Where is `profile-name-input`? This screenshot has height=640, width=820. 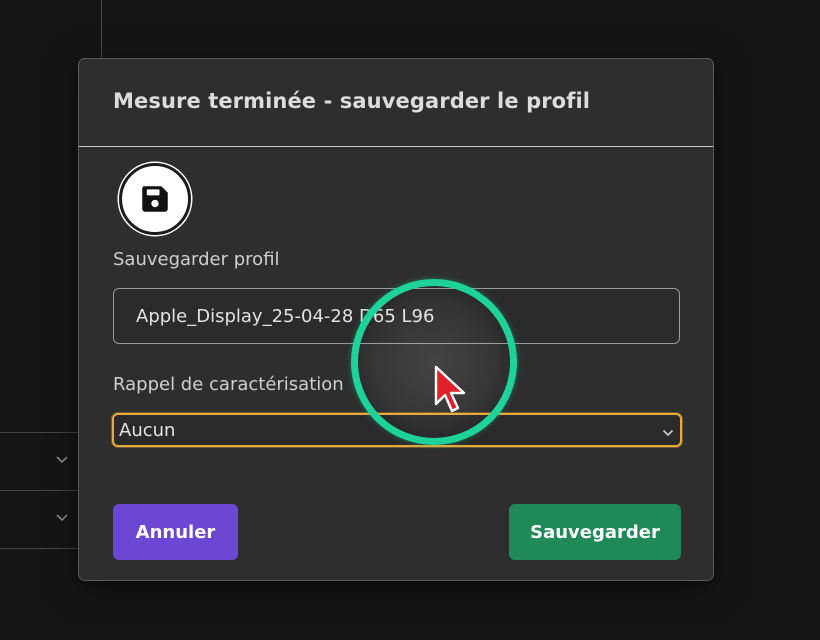 profile-name-input is located at coordinates (396, 316).